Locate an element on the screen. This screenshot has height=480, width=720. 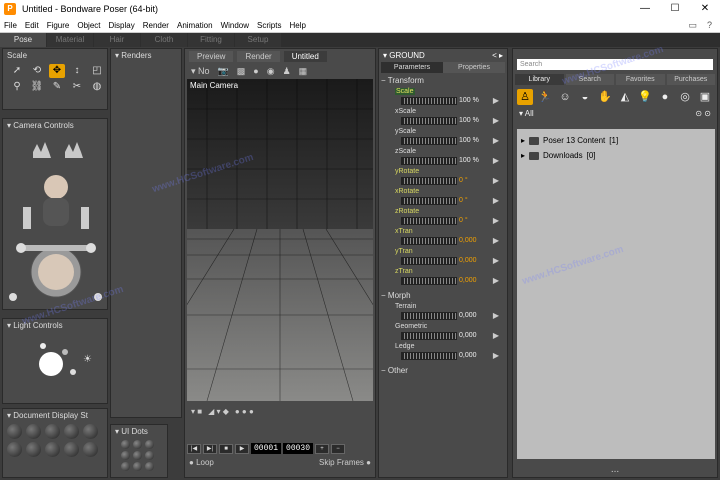
menu-edit: Edit is located at coordinates (32, 25).